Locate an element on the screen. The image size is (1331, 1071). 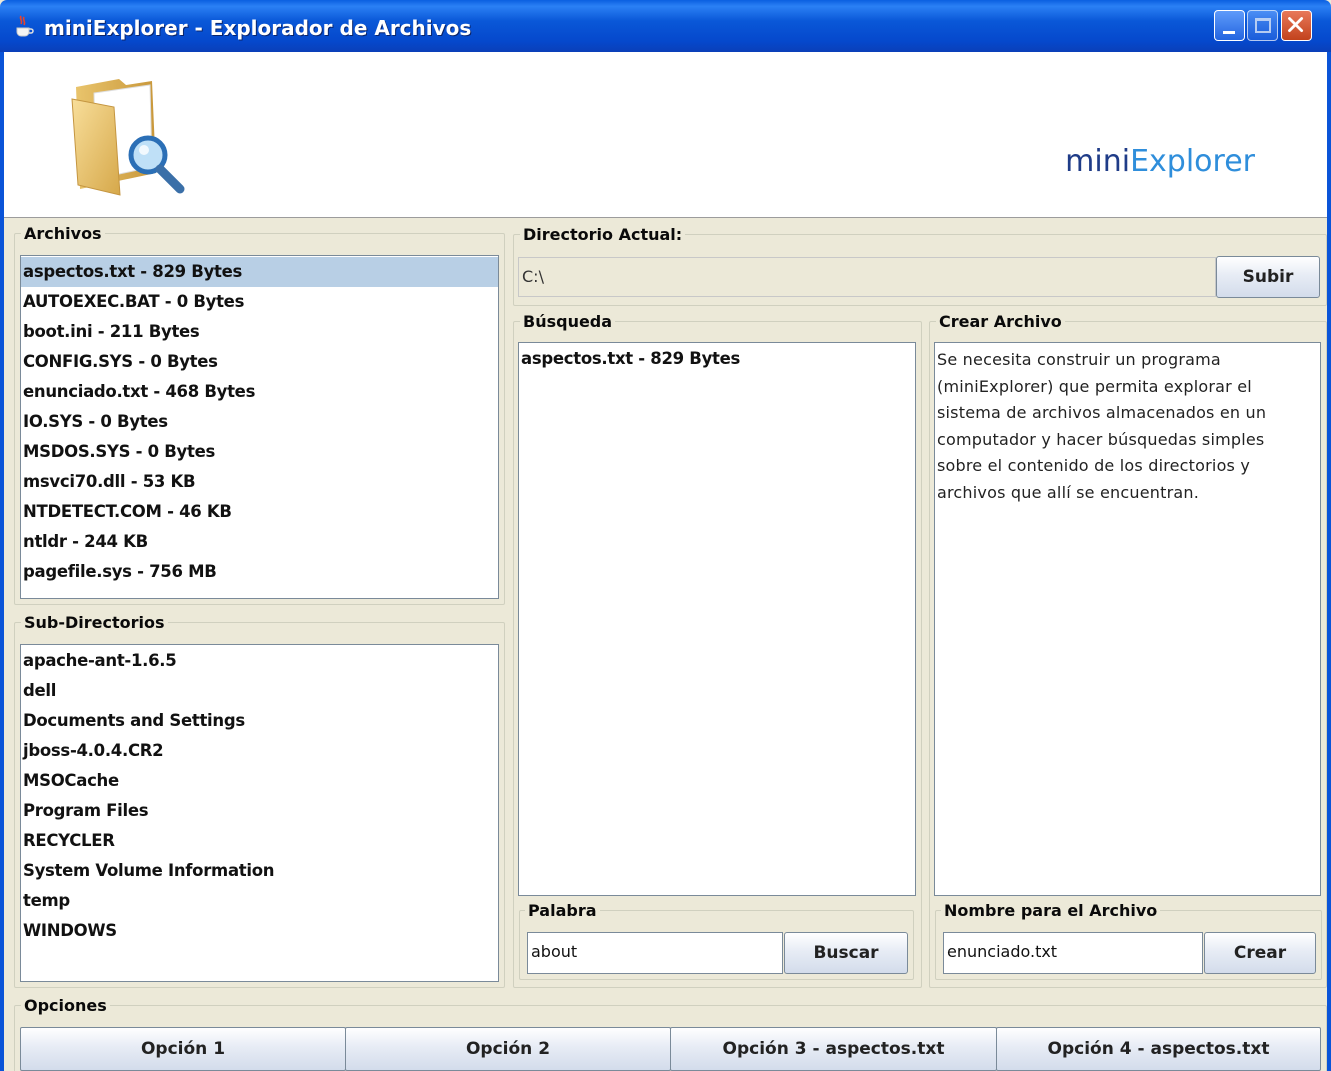
list-item: System Volume Information is located at coordinates (259, 871).